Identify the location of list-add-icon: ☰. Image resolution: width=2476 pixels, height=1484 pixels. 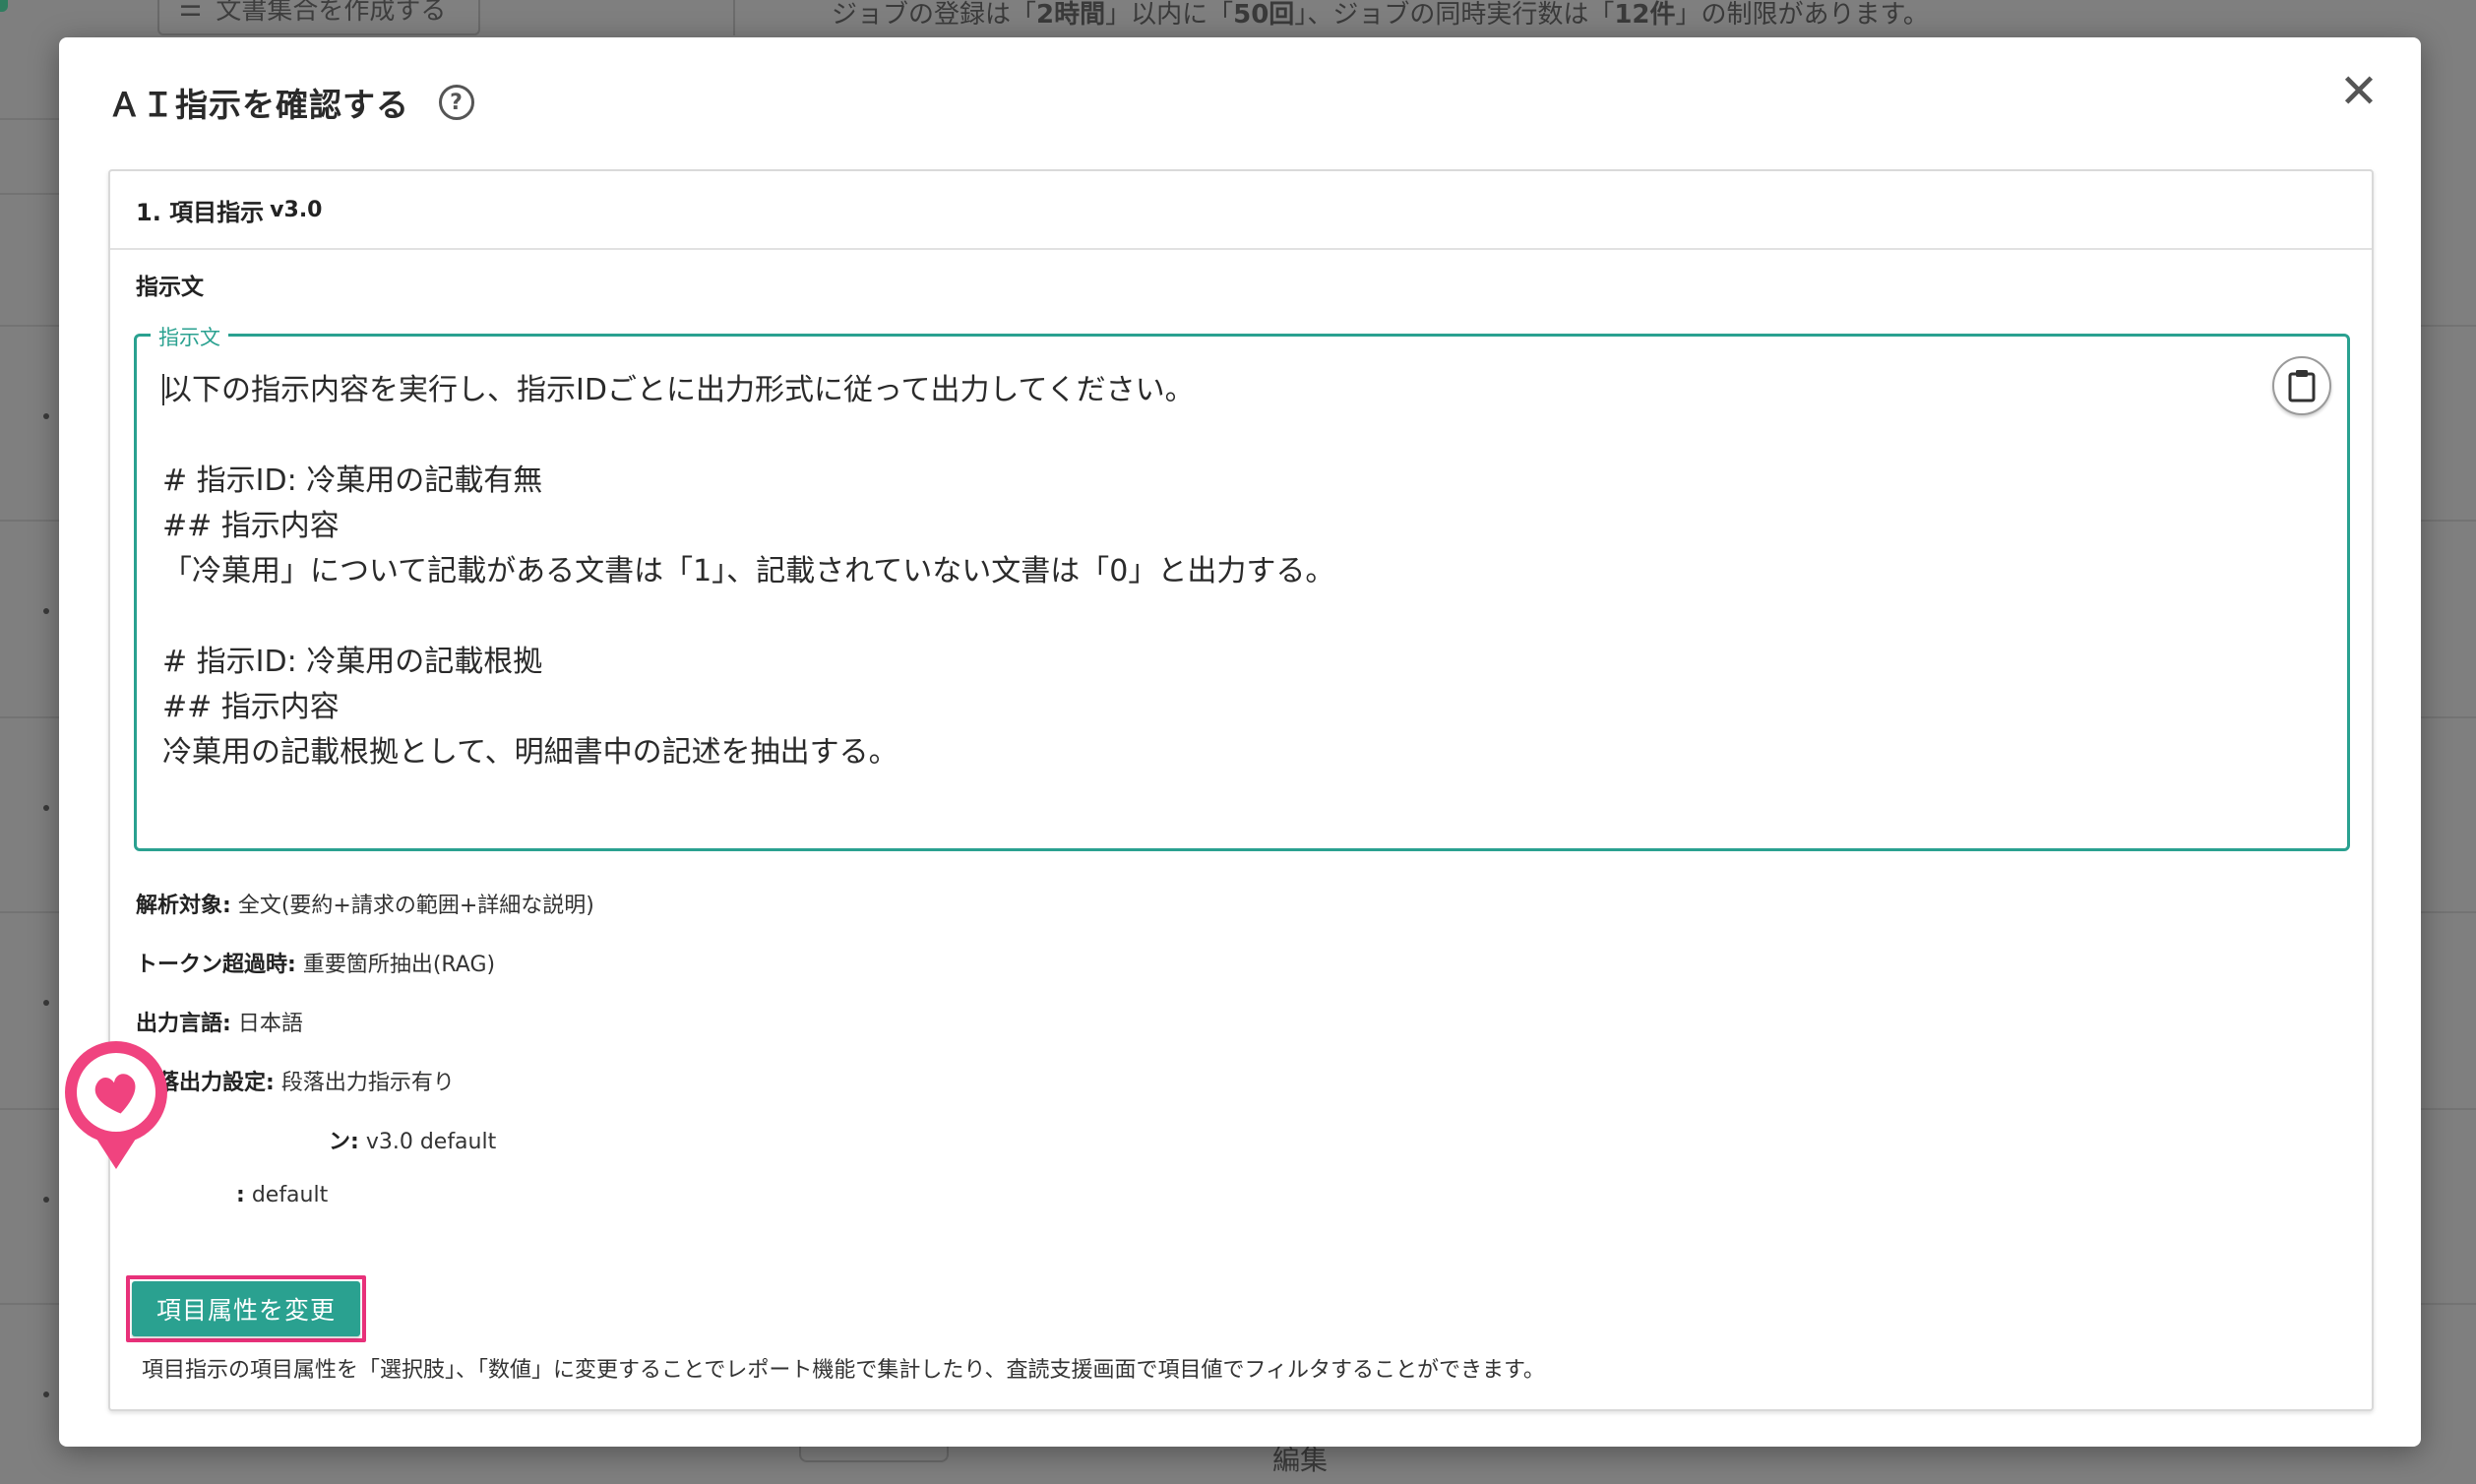
(191, 11).